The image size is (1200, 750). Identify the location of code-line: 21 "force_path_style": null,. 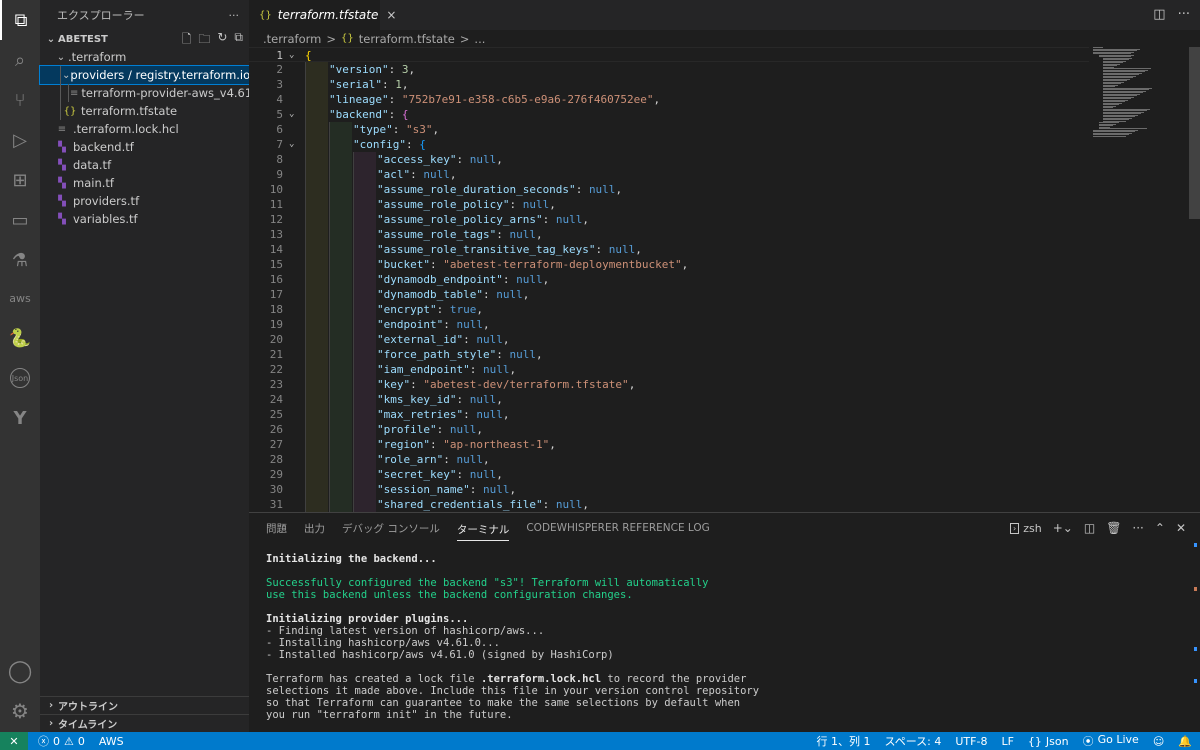
(669, 354).